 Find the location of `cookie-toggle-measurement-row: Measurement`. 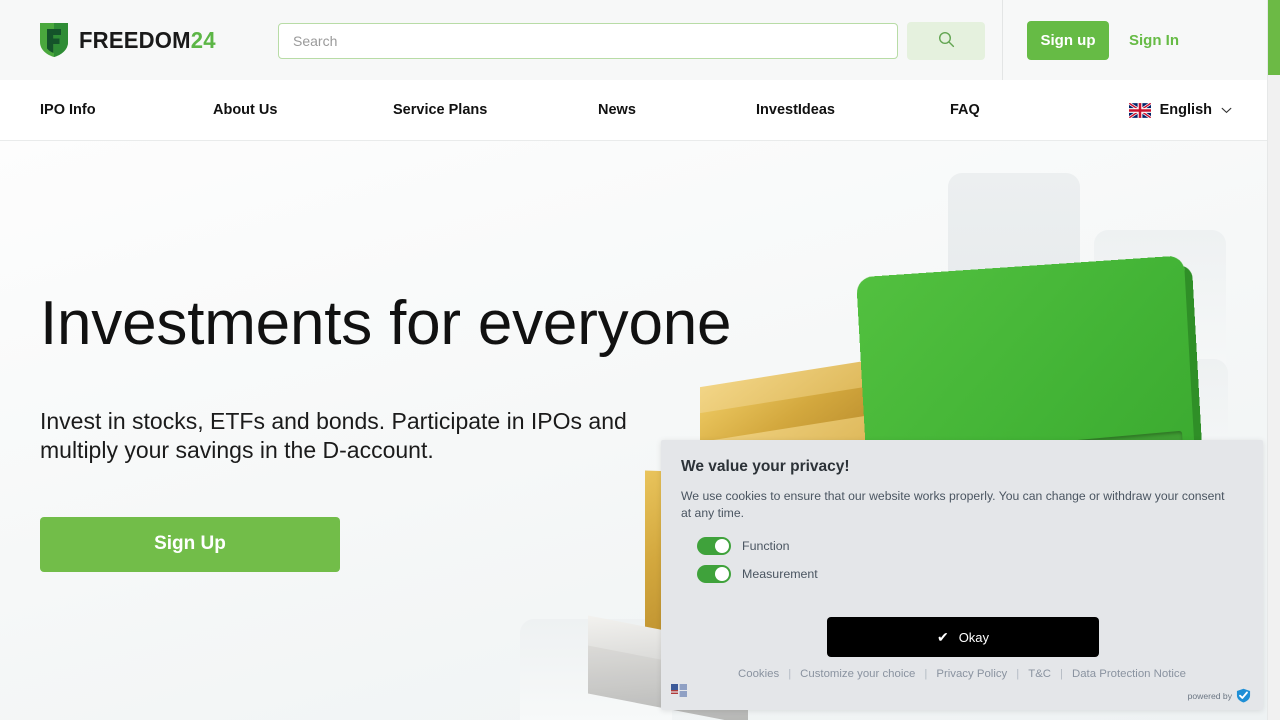

cookie-toggle-measurement-row: Measurement is located at coordinates (970, 573).